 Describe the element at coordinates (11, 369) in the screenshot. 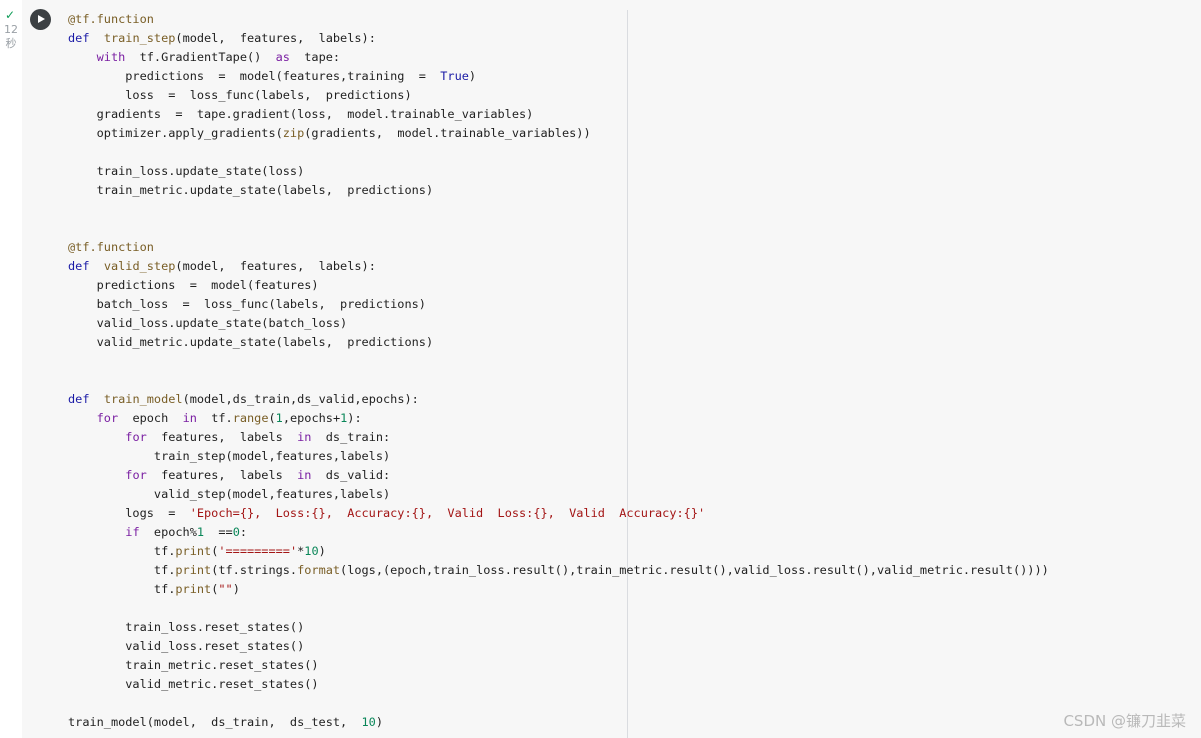

I see `cell-gutter: ✓ 12 秒` at that location.